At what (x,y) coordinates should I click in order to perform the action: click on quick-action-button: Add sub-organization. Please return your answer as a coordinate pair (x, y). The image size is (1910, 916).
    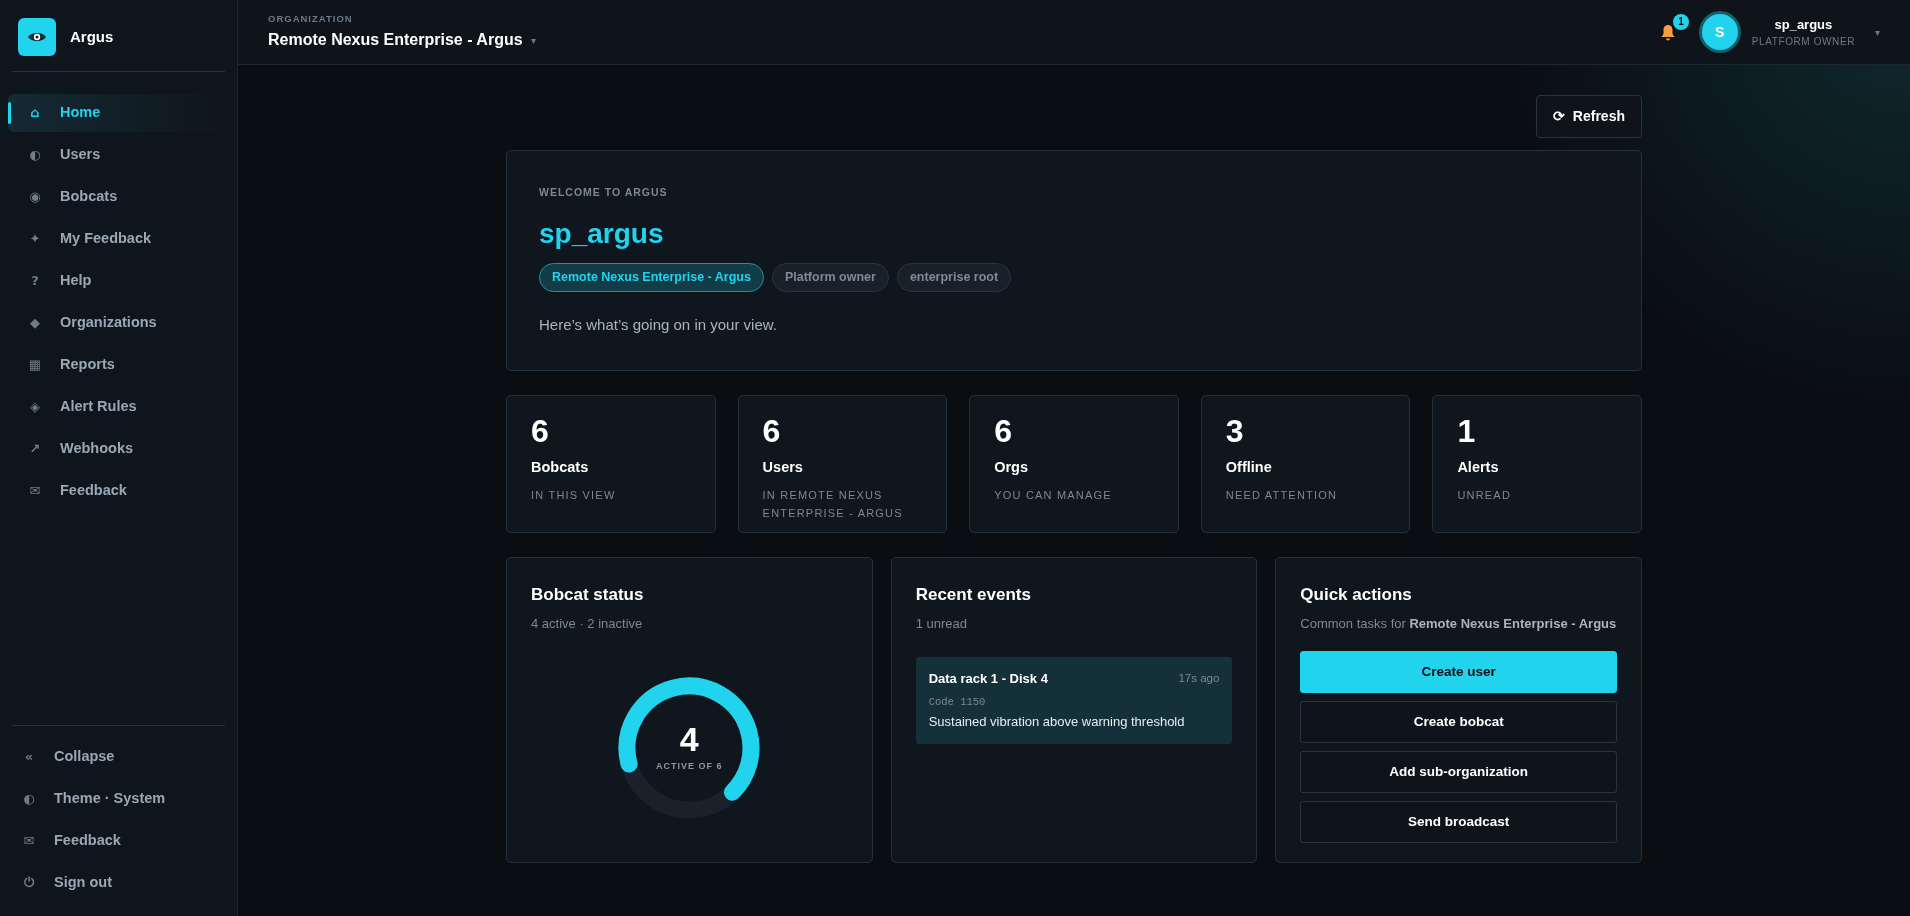
    Looking at the image, I should click on (1458, 772).